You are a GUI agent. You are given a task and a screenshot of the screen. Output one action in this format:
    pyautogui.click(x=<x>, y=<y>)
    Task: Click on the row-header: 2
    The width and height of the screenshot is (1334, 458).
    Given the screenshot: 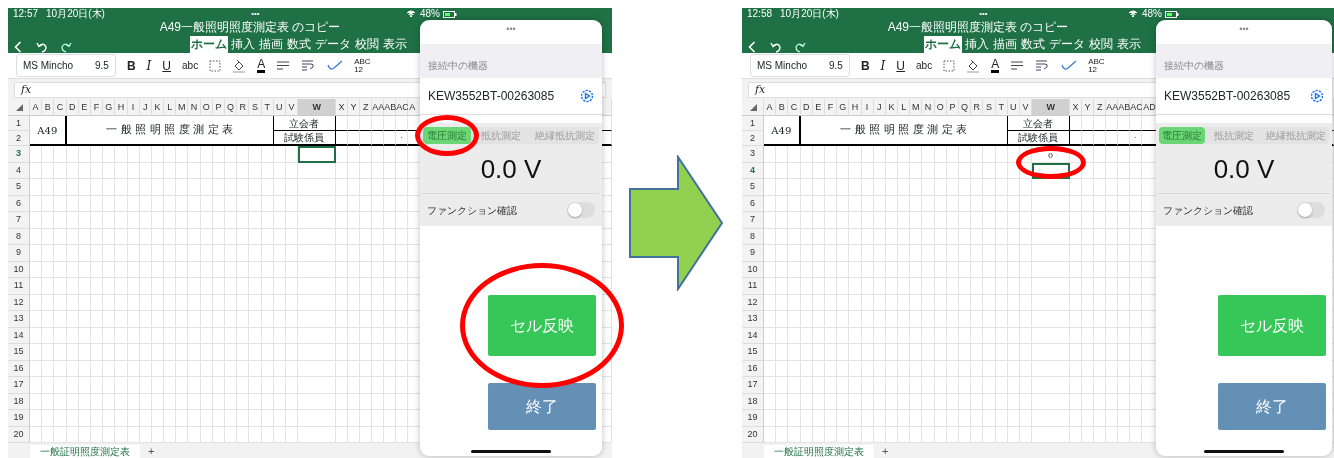 What is the action you would take?
    pyautogui.click(x=19, y=138)
    